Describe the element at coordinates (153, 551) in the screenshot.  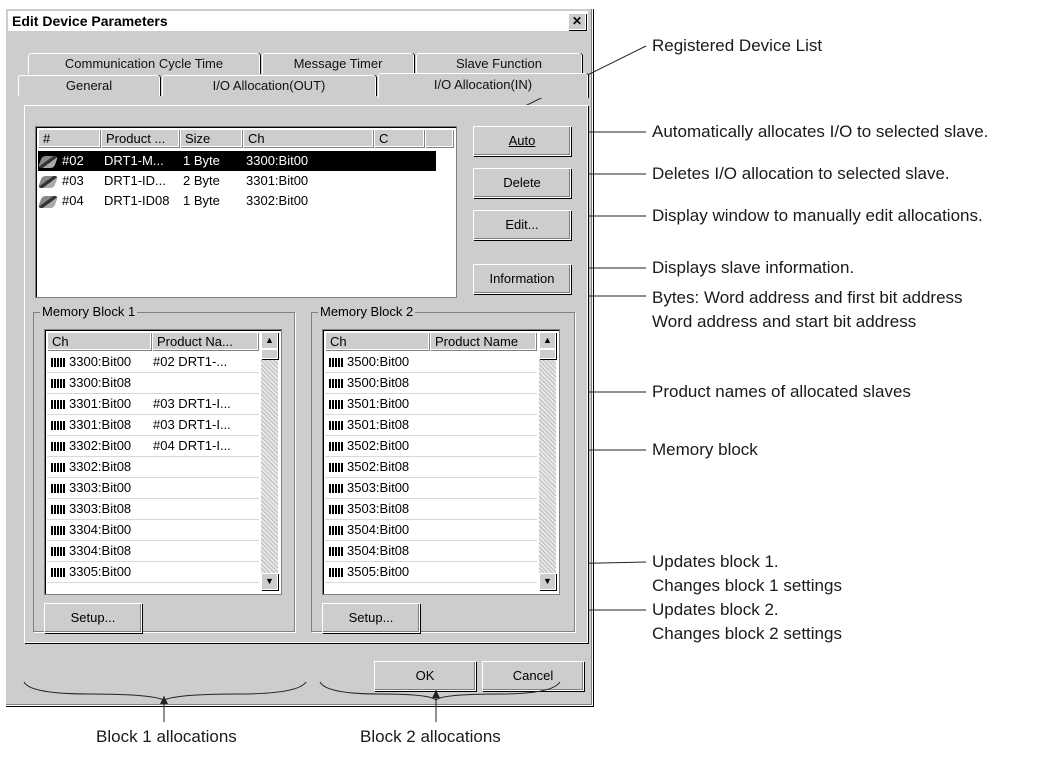
I see `memory-row: 3304:Bit08` at that location.